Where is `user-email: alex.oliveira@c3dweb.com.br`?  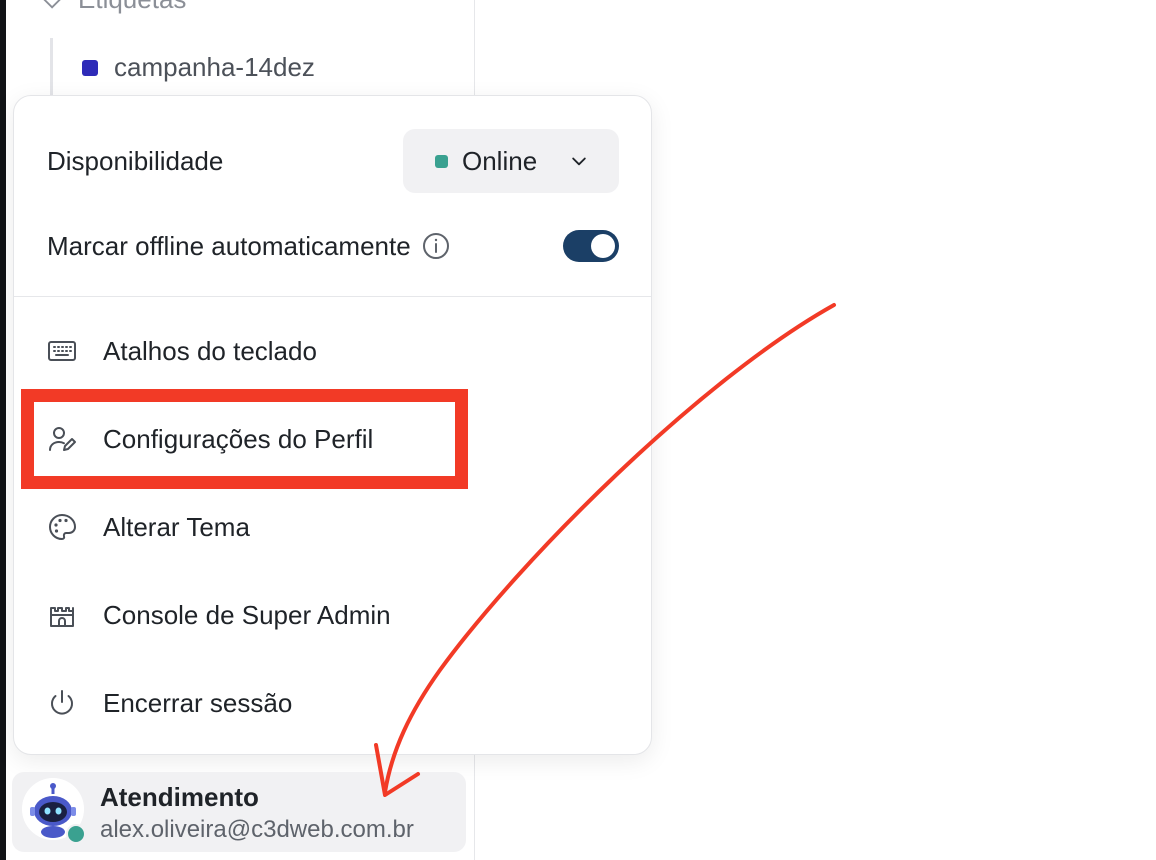
user-email: alex.oliveira@c3dweb.com.br is located at coordinates (257, 829).